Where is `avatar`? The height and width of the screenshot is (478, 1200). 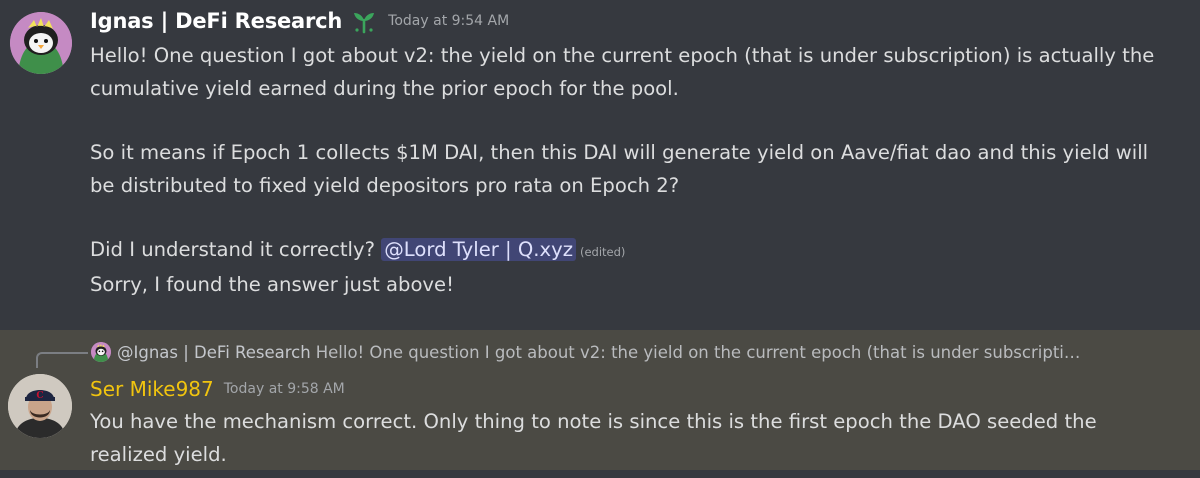 avatar is located at coordinates (41, 43).